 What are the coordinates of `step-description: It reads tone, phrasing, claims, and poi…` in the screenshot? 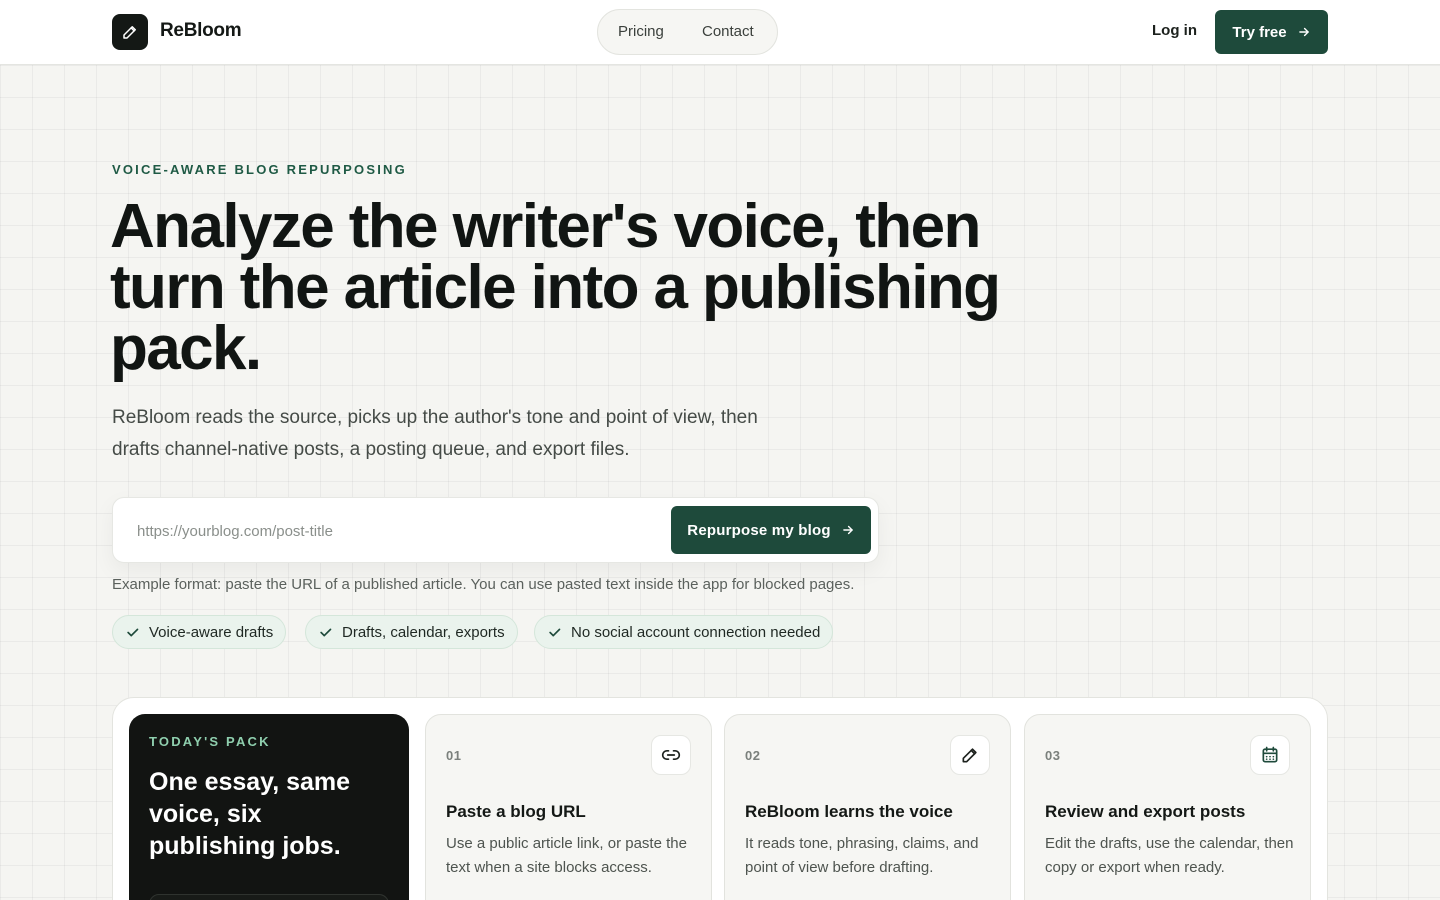 It's located at (862, 855).